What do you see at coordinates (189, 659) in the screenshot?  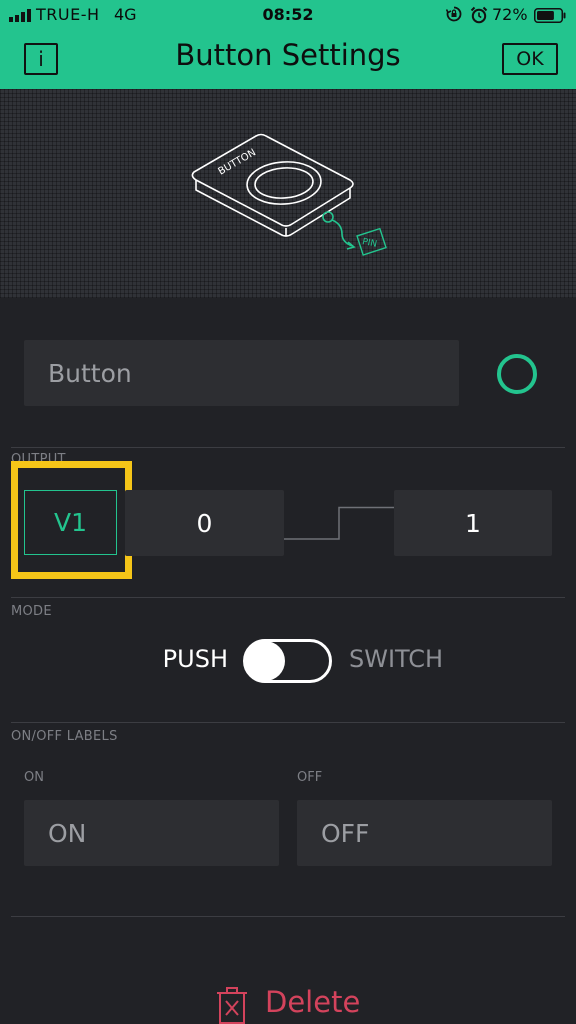 I see `mode-push-label: PUSH` at bounding box center [189, 659].